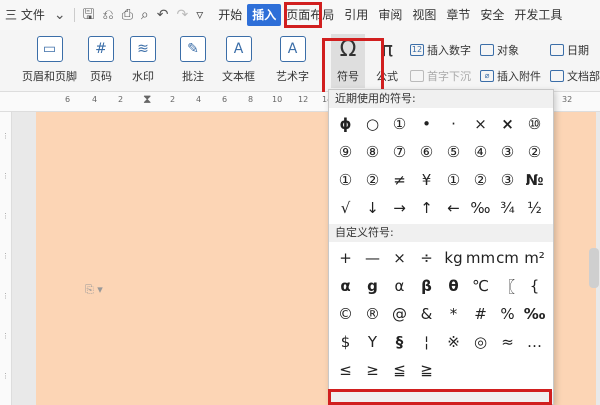  What do you see at coordinates (399, 314) in the screenshot?
I see `symbol-cell: @` at bounding box center [399, 314].